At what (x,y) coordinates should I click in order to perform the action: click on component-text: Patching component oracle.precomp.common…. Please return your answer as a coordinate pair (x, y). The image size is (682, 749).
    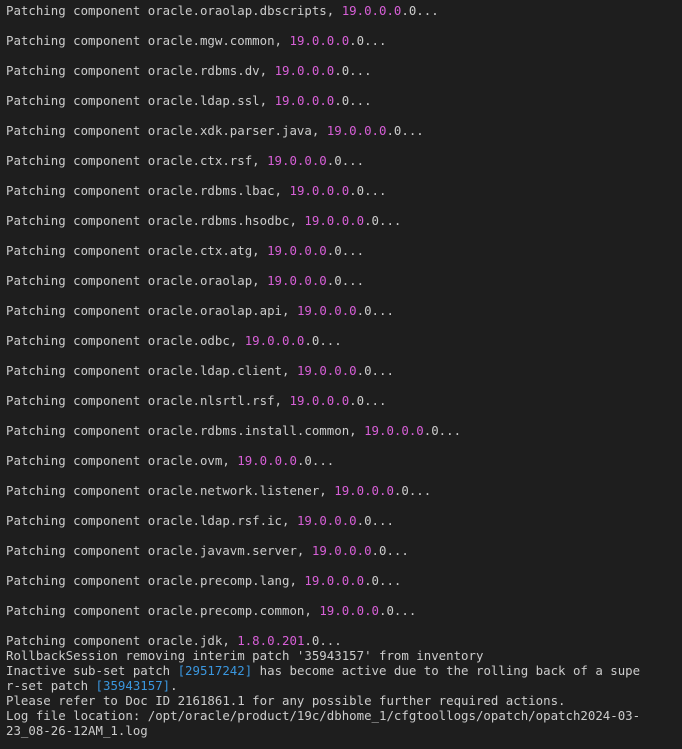
    Looking at the image, I should click on (163, 610).